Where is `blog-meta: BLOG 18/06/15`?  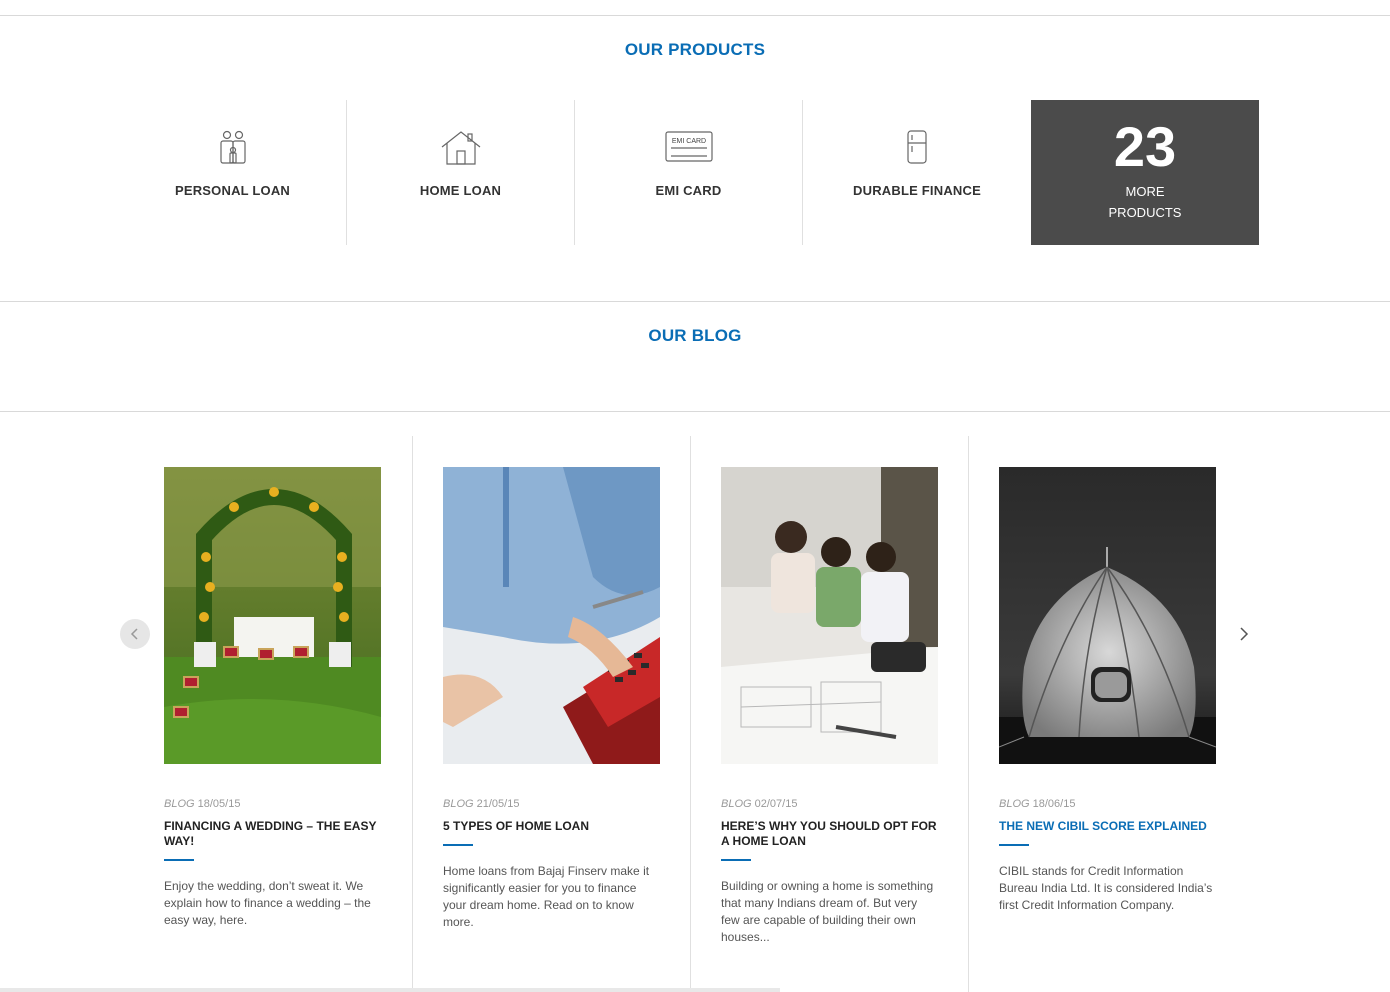
blog-meta: BLOG 18/06/15 is located at coordinates (1037, 804).